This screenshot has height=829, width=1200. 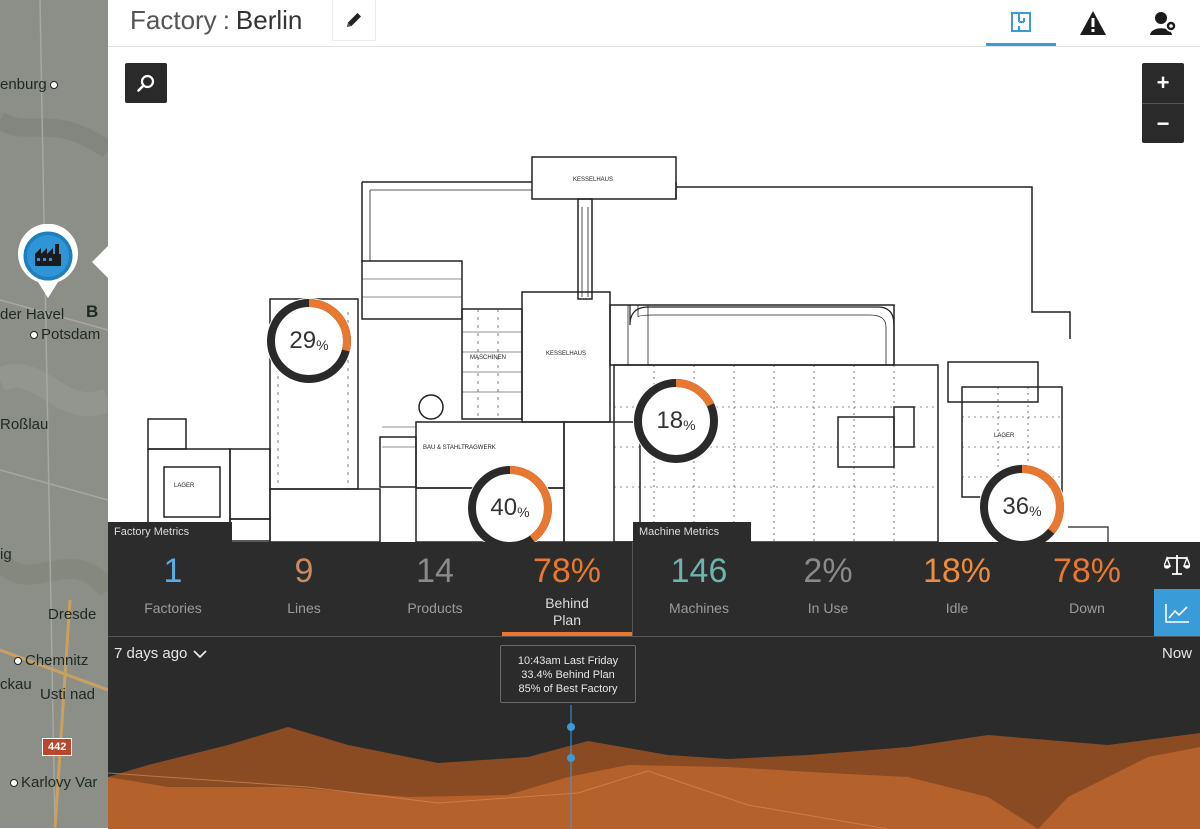 What do you see at coordinates (654, 23) in the screenshot?
I see `header-bar: Factory: Berlin` at bounding box center [654, 23].